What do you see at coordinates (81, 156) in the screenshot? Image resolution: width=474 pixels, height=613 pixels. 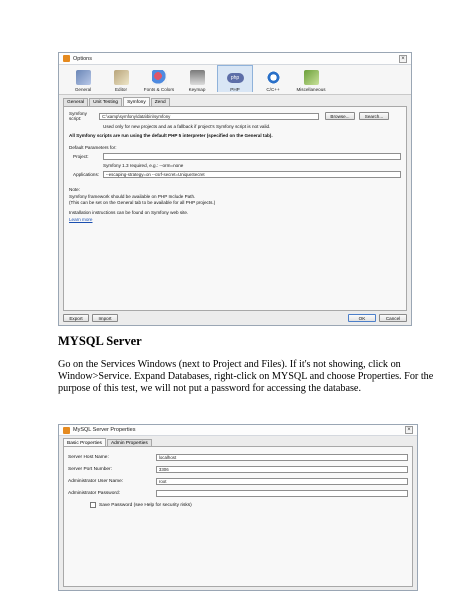 I see `project-label: Project:` at bounding box center [81, 156].